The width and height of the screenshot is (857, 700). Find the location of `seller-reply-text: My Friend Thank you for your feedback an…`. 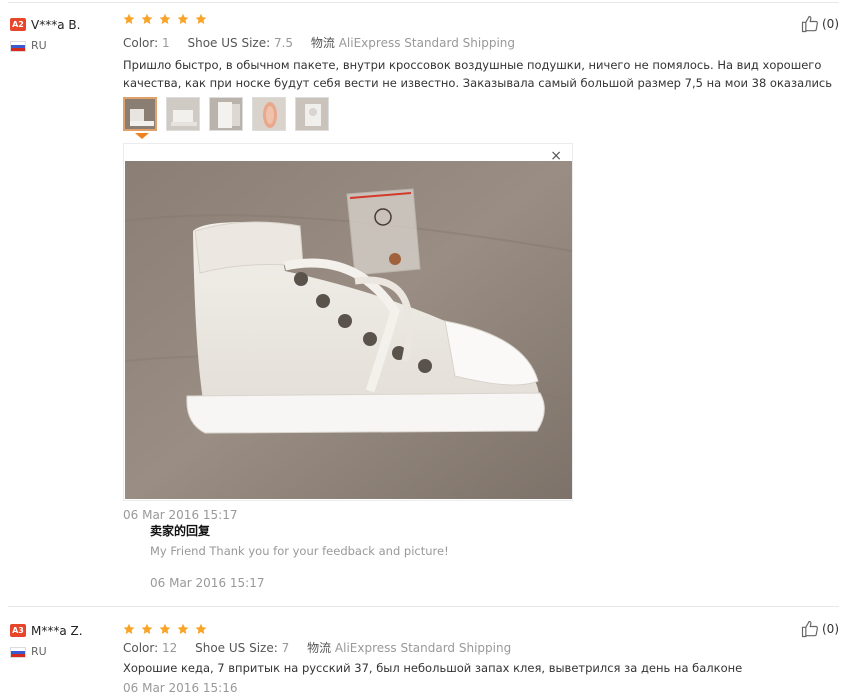

seller-reply-text: My Friend Thank you for your feedback an… is located at coordinates (299, 551).